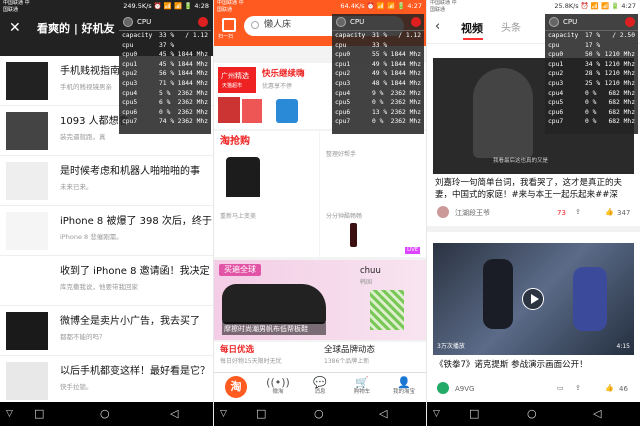 The height and width of the screenshot is (426, 640). Describe the element at coordinates (130, 93) in the screenshot. I see `core-name: cpu4` at that location.